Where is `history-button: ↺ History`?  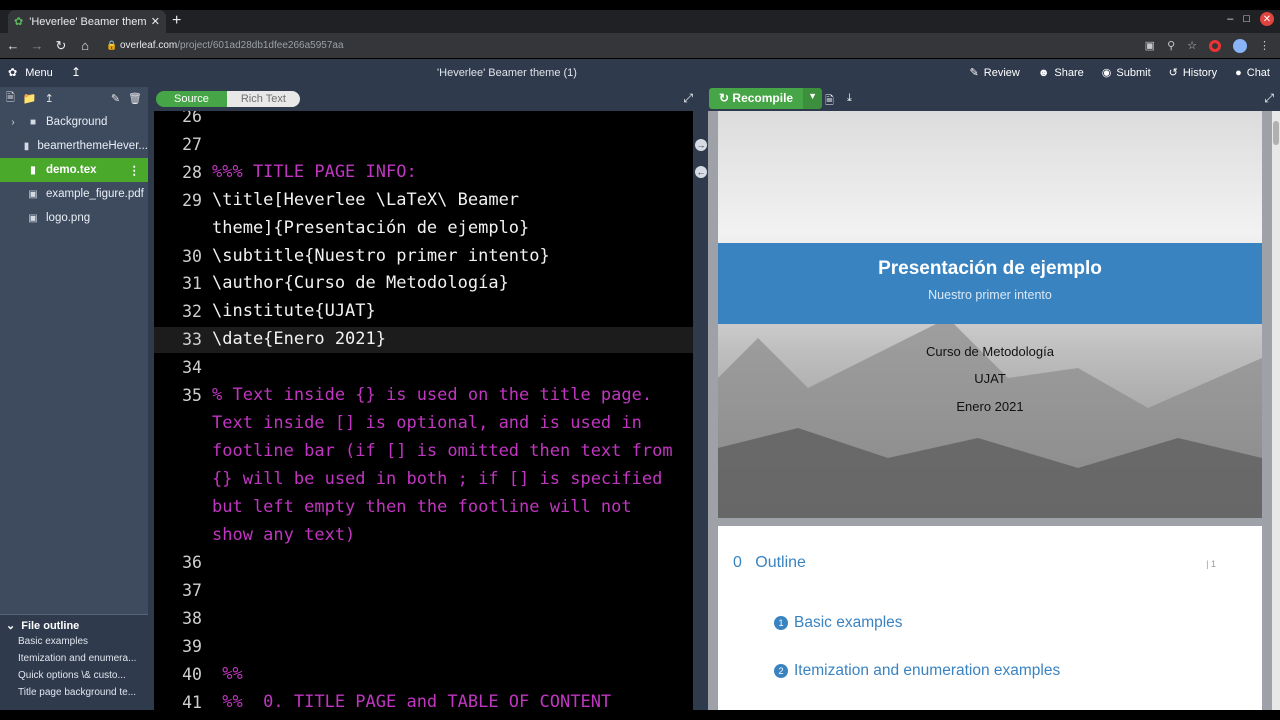 history-button: ↺ History is located at coordinates (1193, 73).